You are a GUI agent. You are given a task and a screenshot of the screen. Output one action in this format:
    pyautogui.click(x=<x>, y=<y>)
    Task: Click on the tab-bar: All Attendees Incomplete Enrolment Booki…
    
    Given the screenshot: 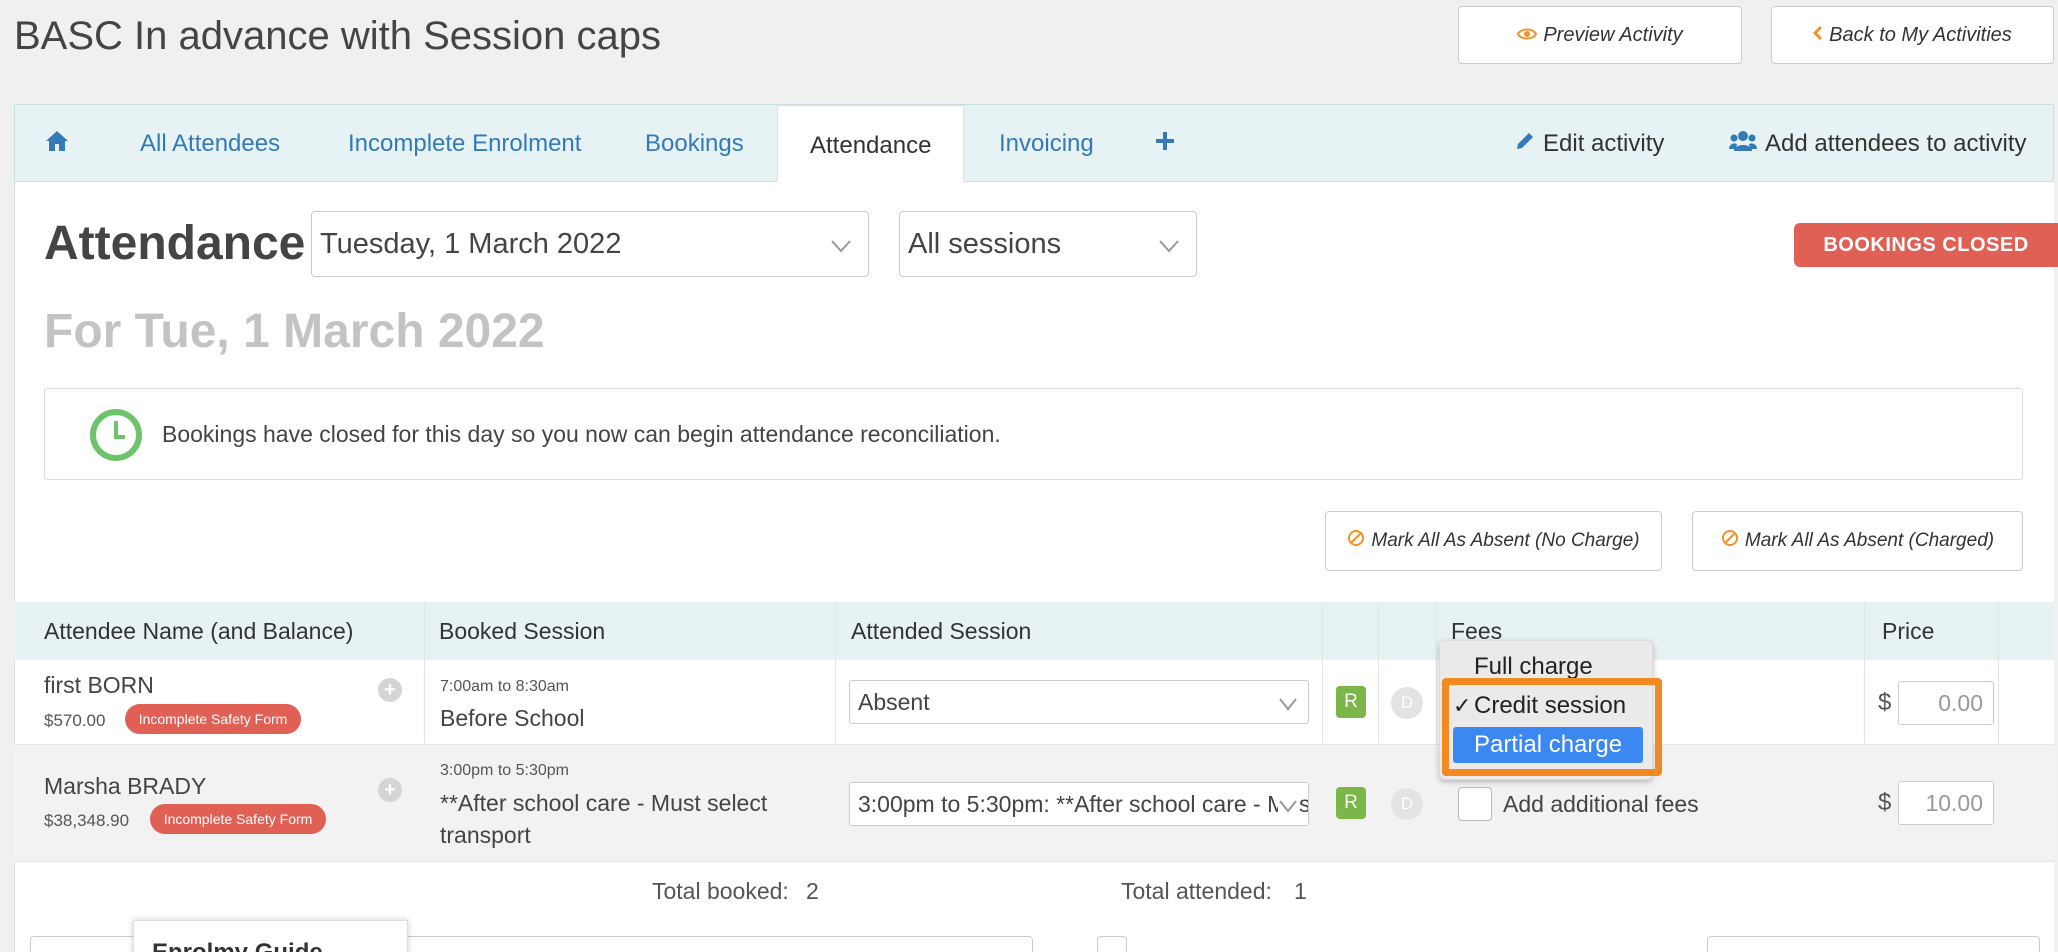 What is the action you would take?
    pyautogui.click(x=1034, y=144)
    